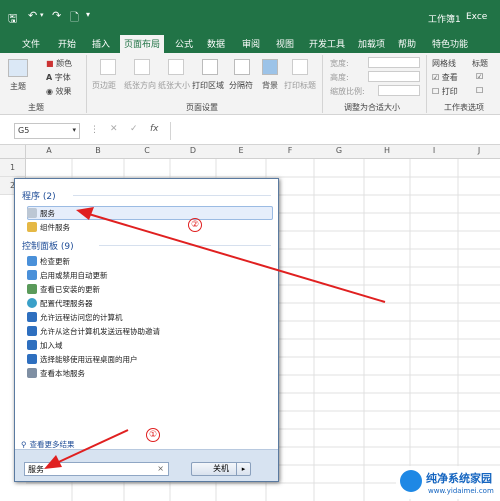 The height and width of the screenshot is (501, 500). I want to click on tab-view: 视图, so click(285, 43).